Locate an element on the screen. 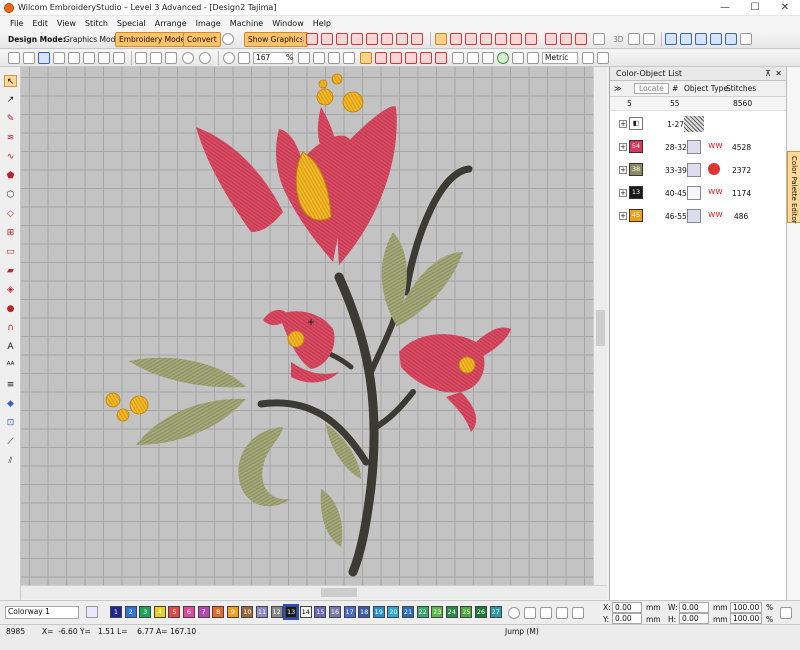 This screenshot has height=650, width=800. list-item: + 38 33-39 2372 is located at coordinates (698, 170).